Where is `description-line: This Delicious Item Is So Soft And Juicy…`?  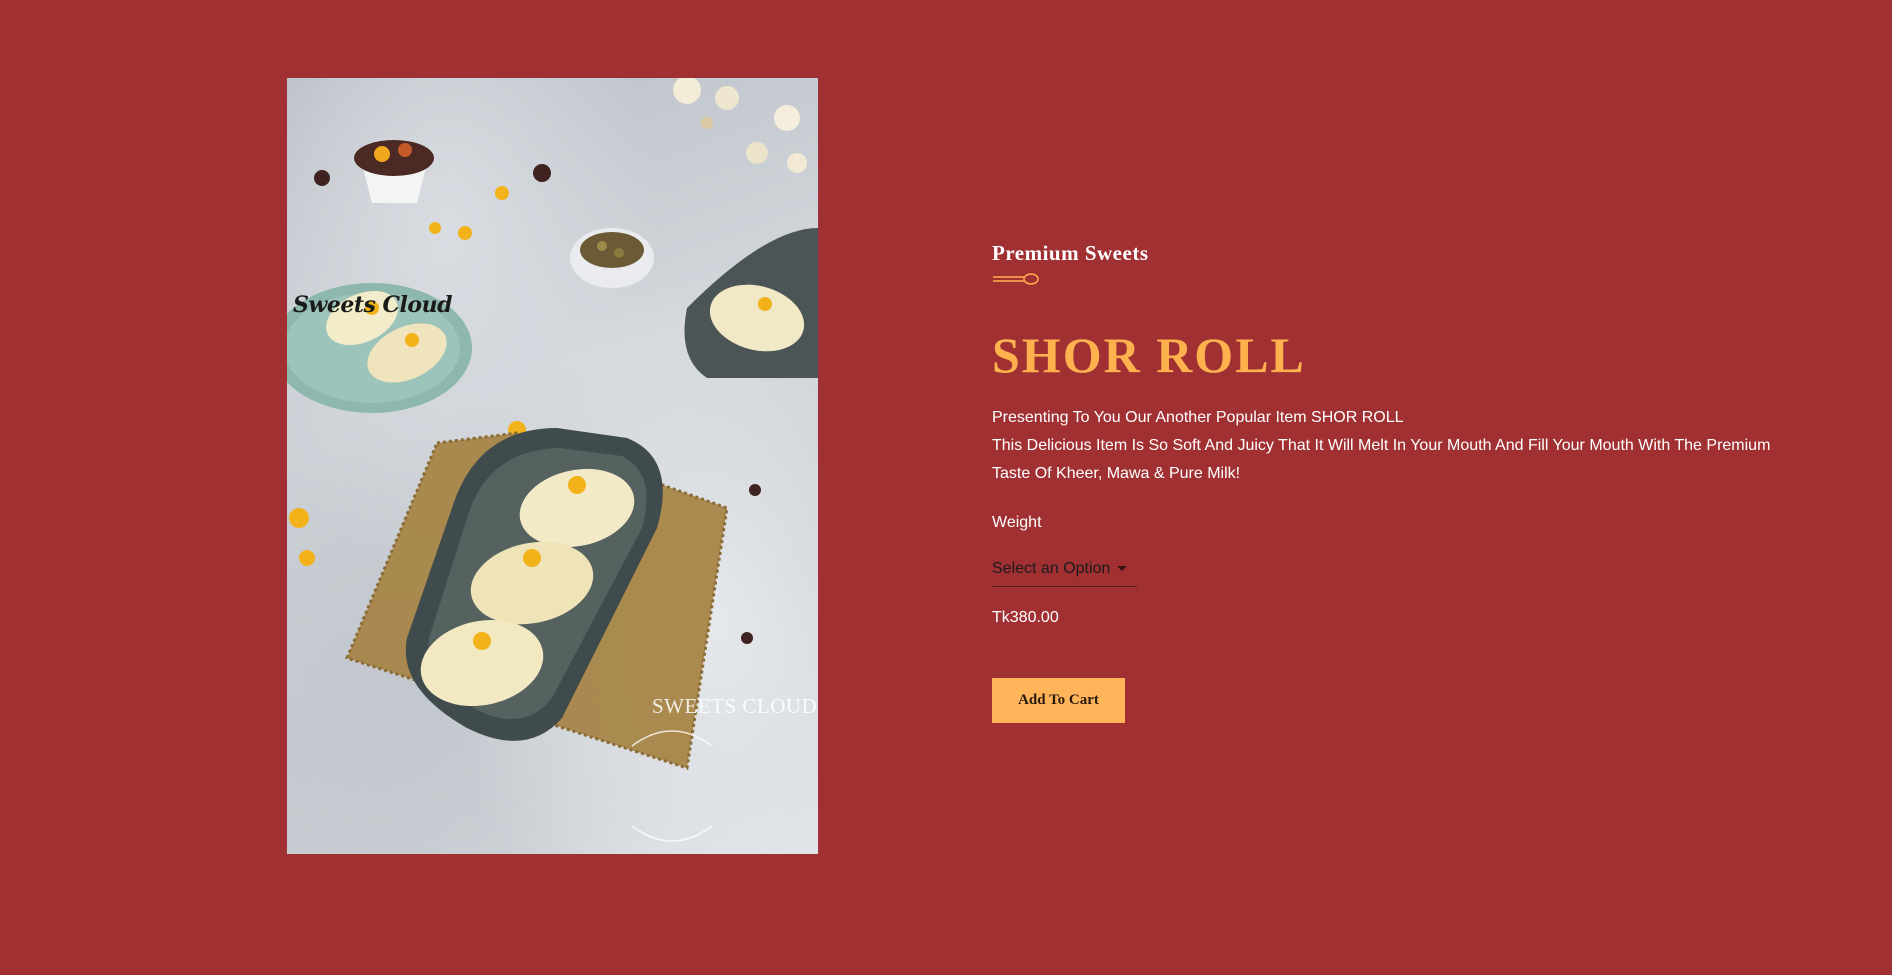
description-line: This Delicious Item Is So Soft And Juicy… is located at coordinates (1381, 459).